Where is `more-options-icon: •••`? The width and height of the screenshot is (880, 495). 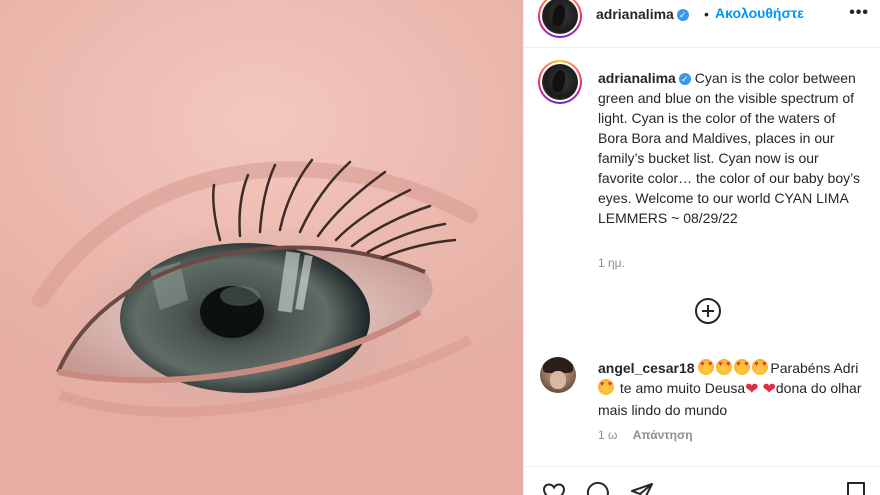
more-options-icon: ••• is located at coordinates (859, 13).